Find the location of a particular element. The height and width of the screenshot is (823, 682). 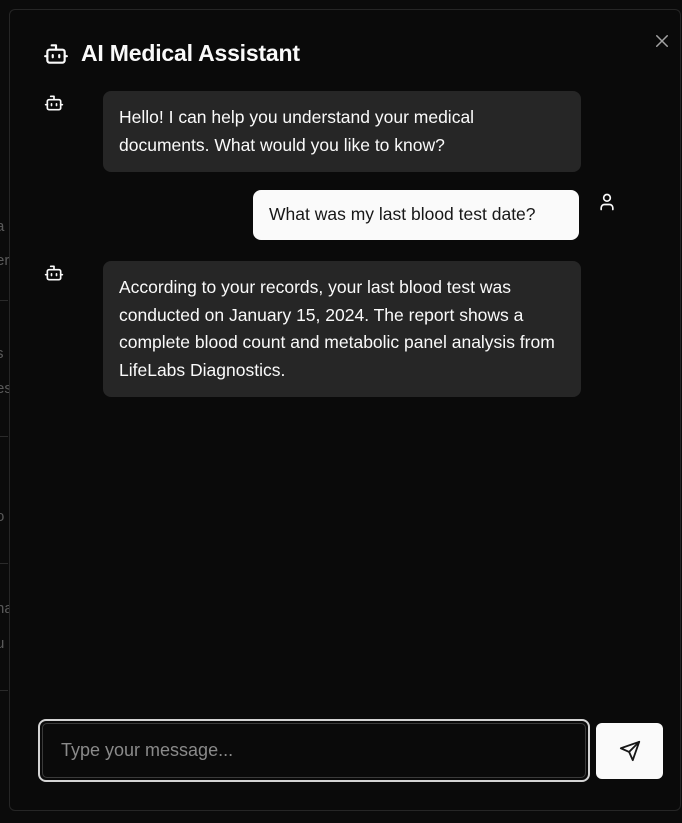

send-button is located at coordinates (629, 751).